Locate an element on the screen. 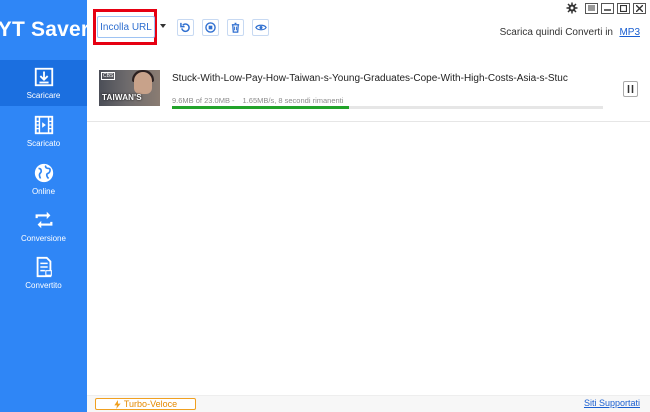 The width and height of the screenshot is (650, 412). supported-sites-link: Siti Supportati is located at coordinates (612, 403).